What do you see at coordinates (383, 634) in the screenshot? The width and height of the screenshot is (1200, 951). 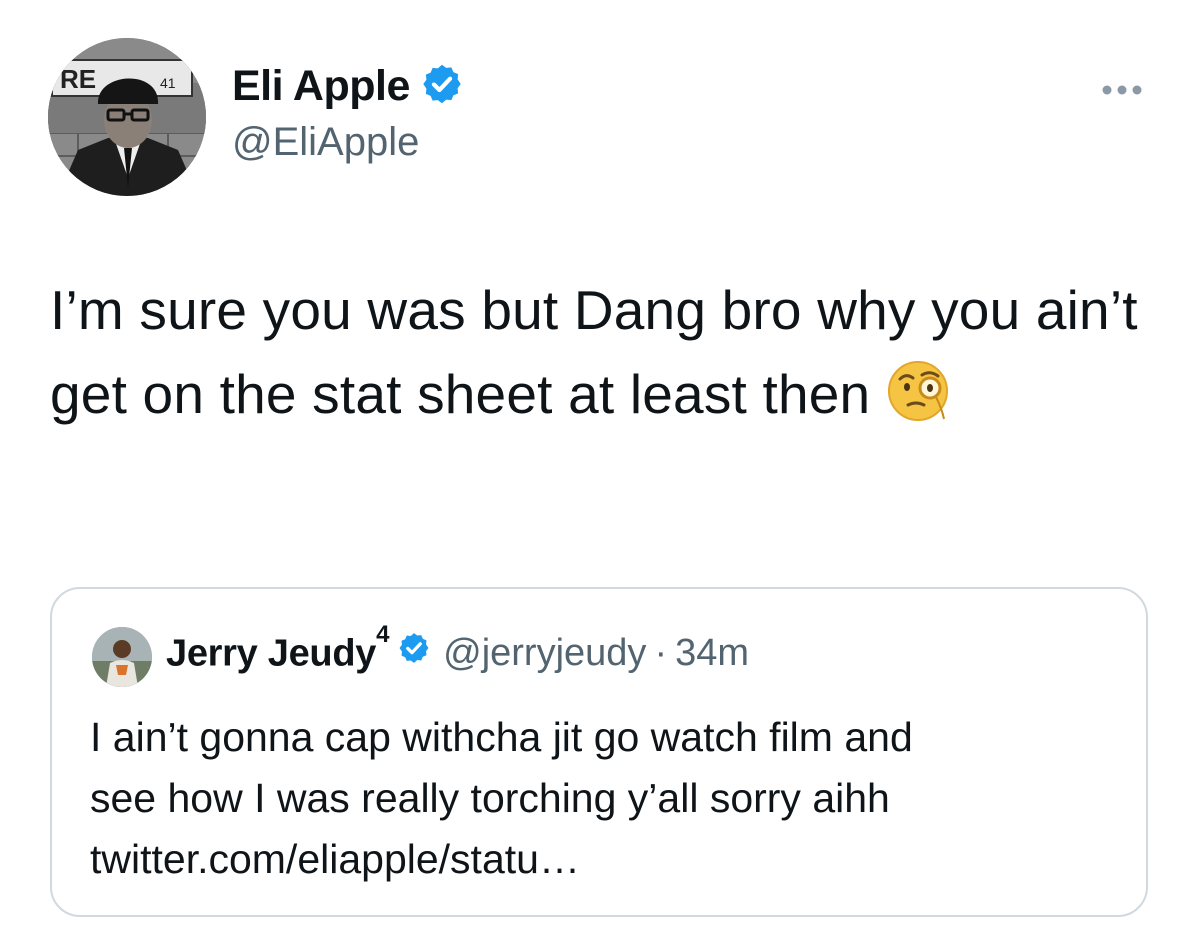 I see `quoted-author-name-superscript: 4` at bounding box center [383, 634].